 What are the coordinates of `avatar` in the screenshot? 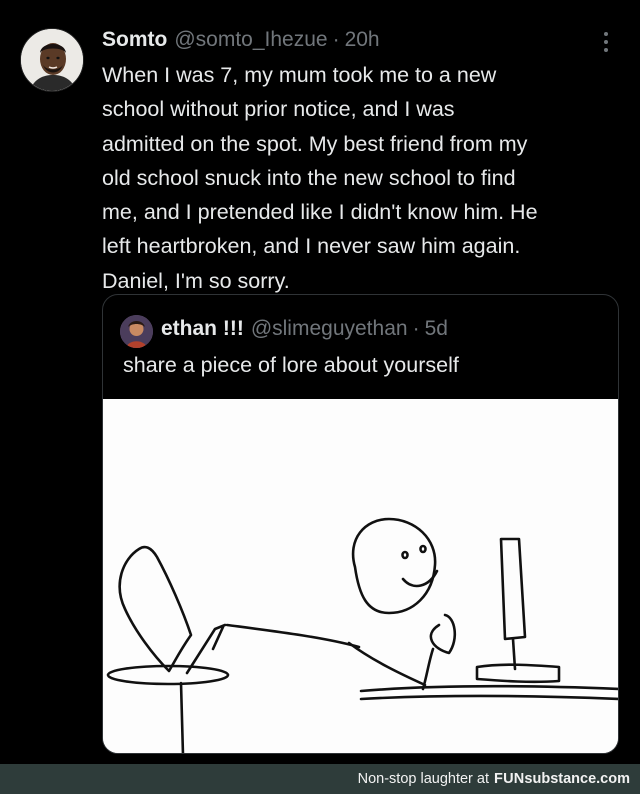 It's located at (52, 60).